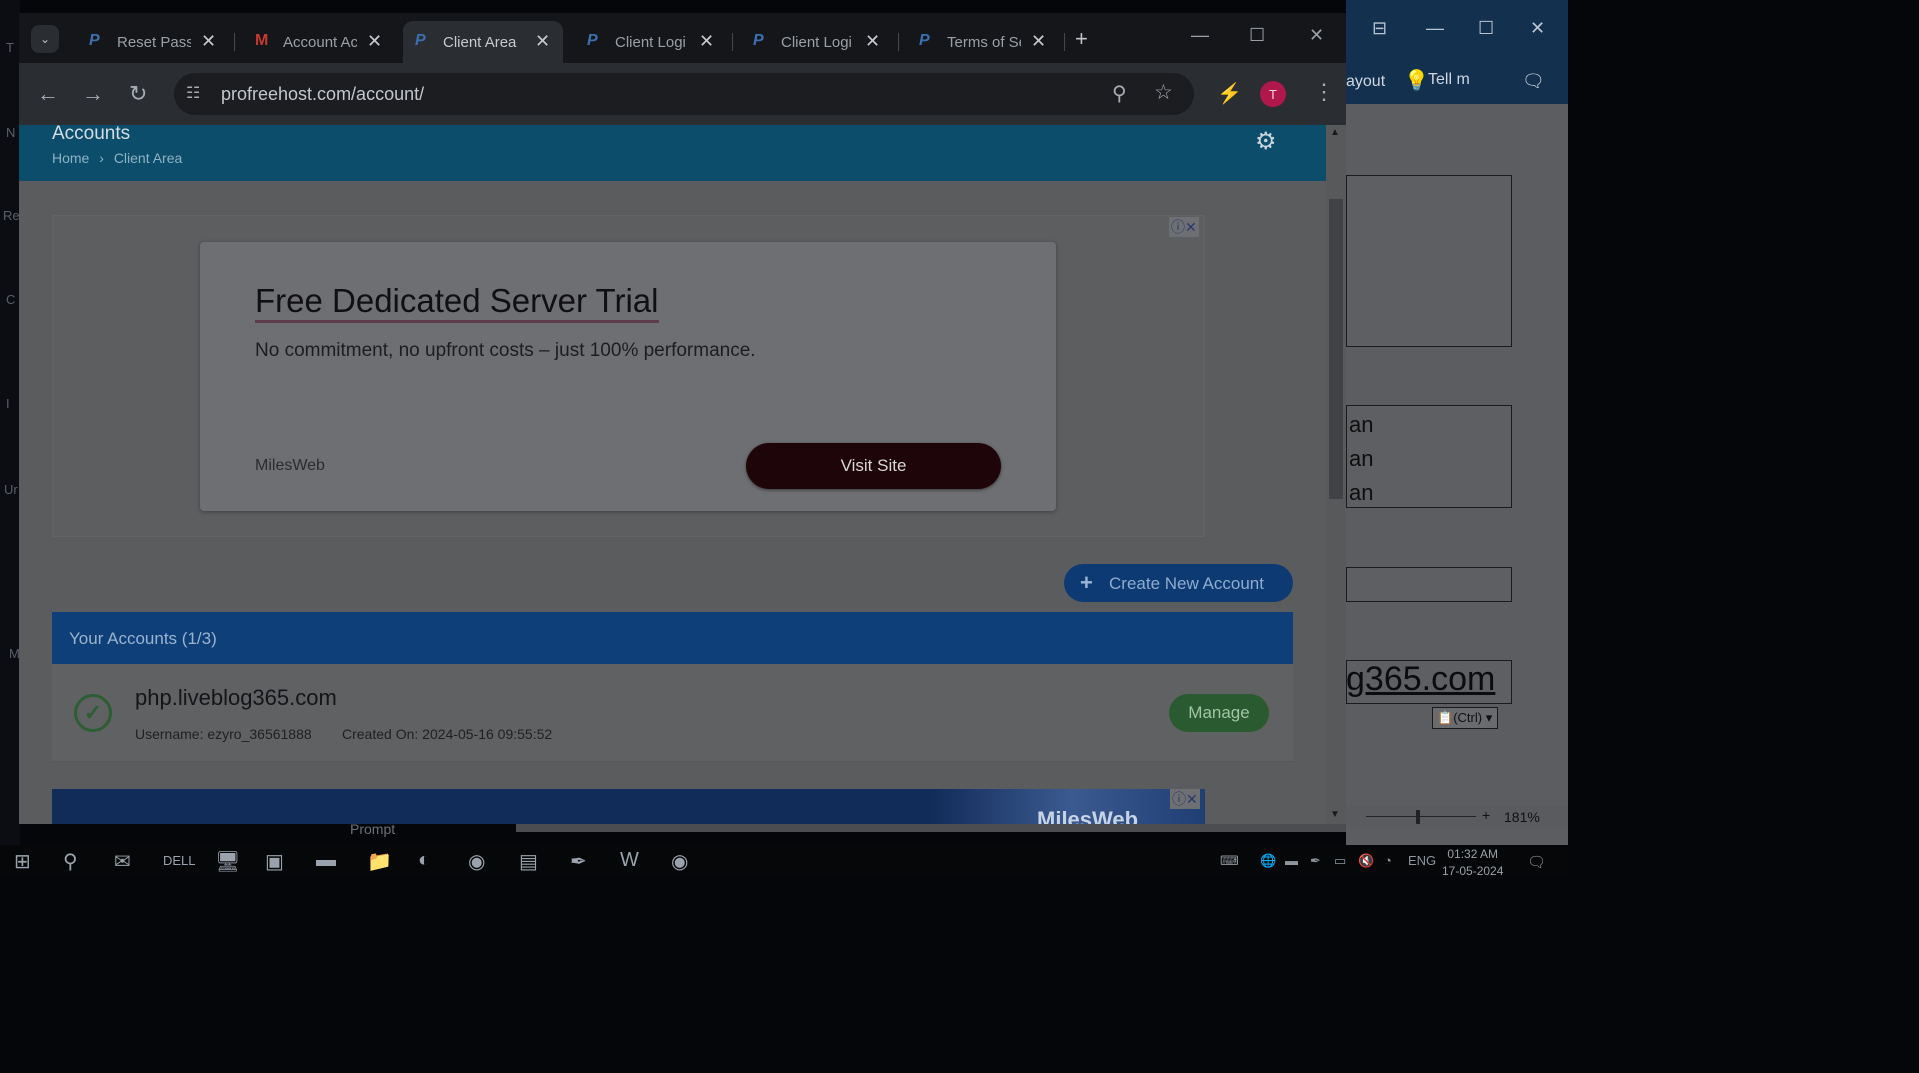  I want to click on accounts-header: Your Accounts (1/3), so click(672, 638).